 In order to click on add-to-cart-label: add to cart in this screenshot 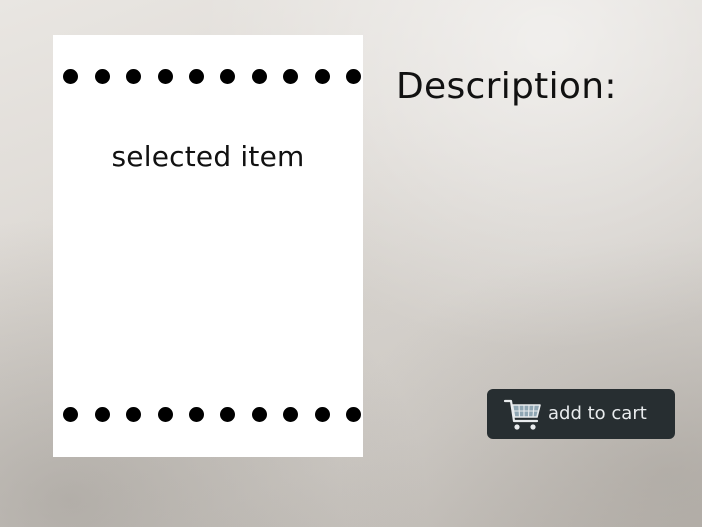, I will do `click(597, 413)`.